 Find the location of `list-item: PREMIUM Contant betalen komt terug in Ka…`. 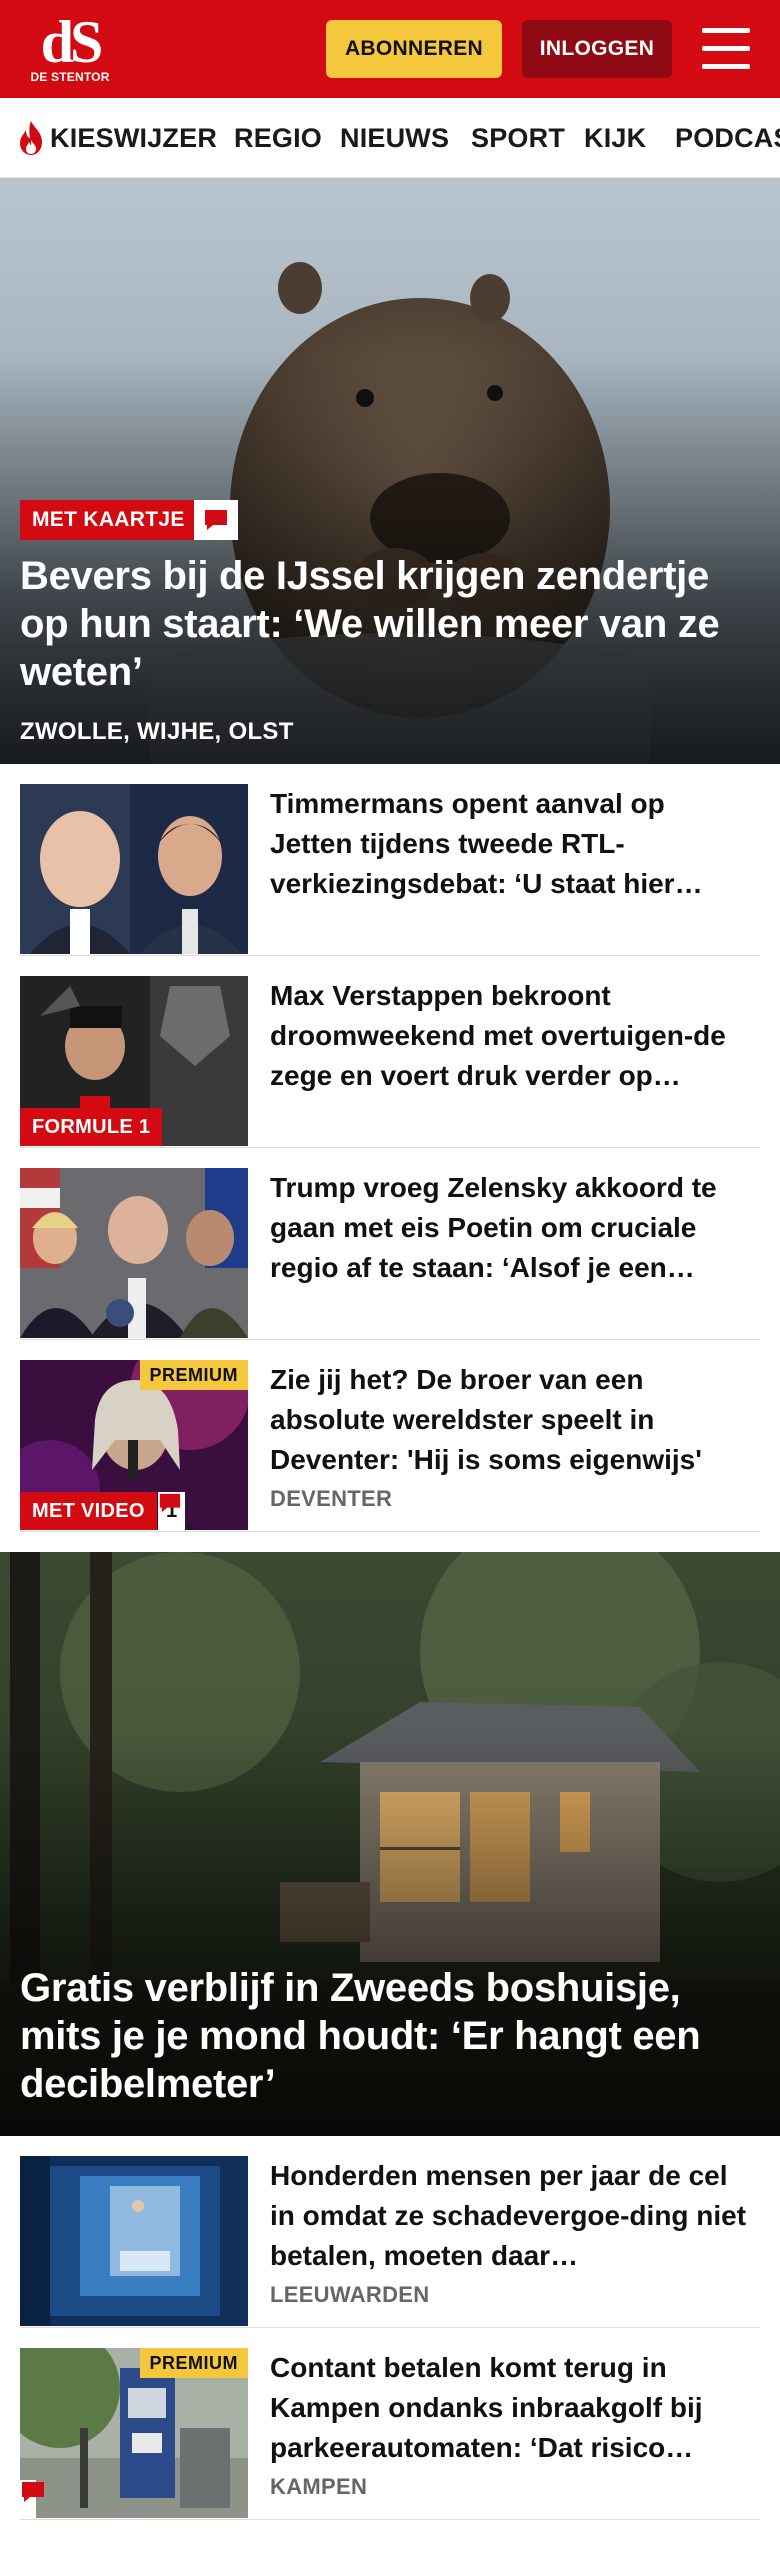

list-item: PREMIUM Contant betalen komt terug in Ka… is located at coordinates (390, 2434).